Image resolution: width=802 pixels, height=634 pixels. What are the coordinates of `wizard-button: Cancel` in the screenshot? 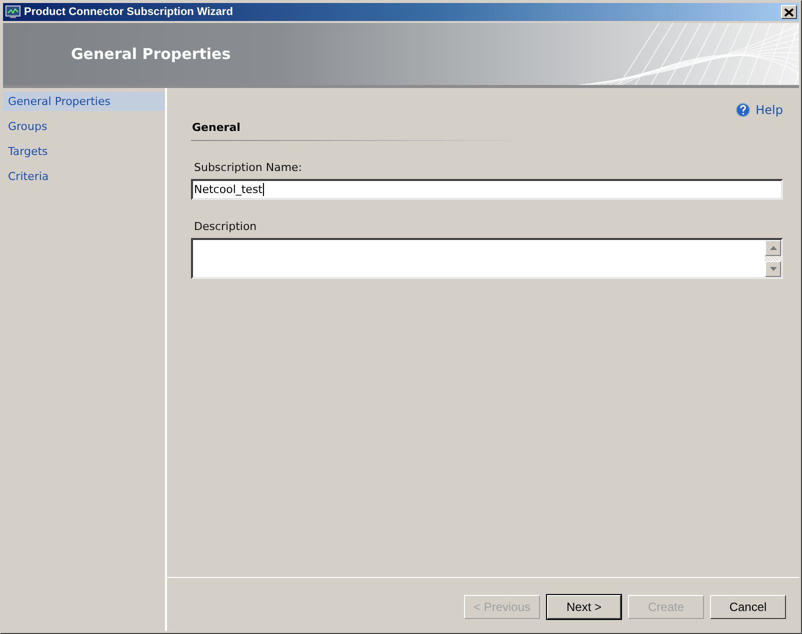 It's located at (748, 606).